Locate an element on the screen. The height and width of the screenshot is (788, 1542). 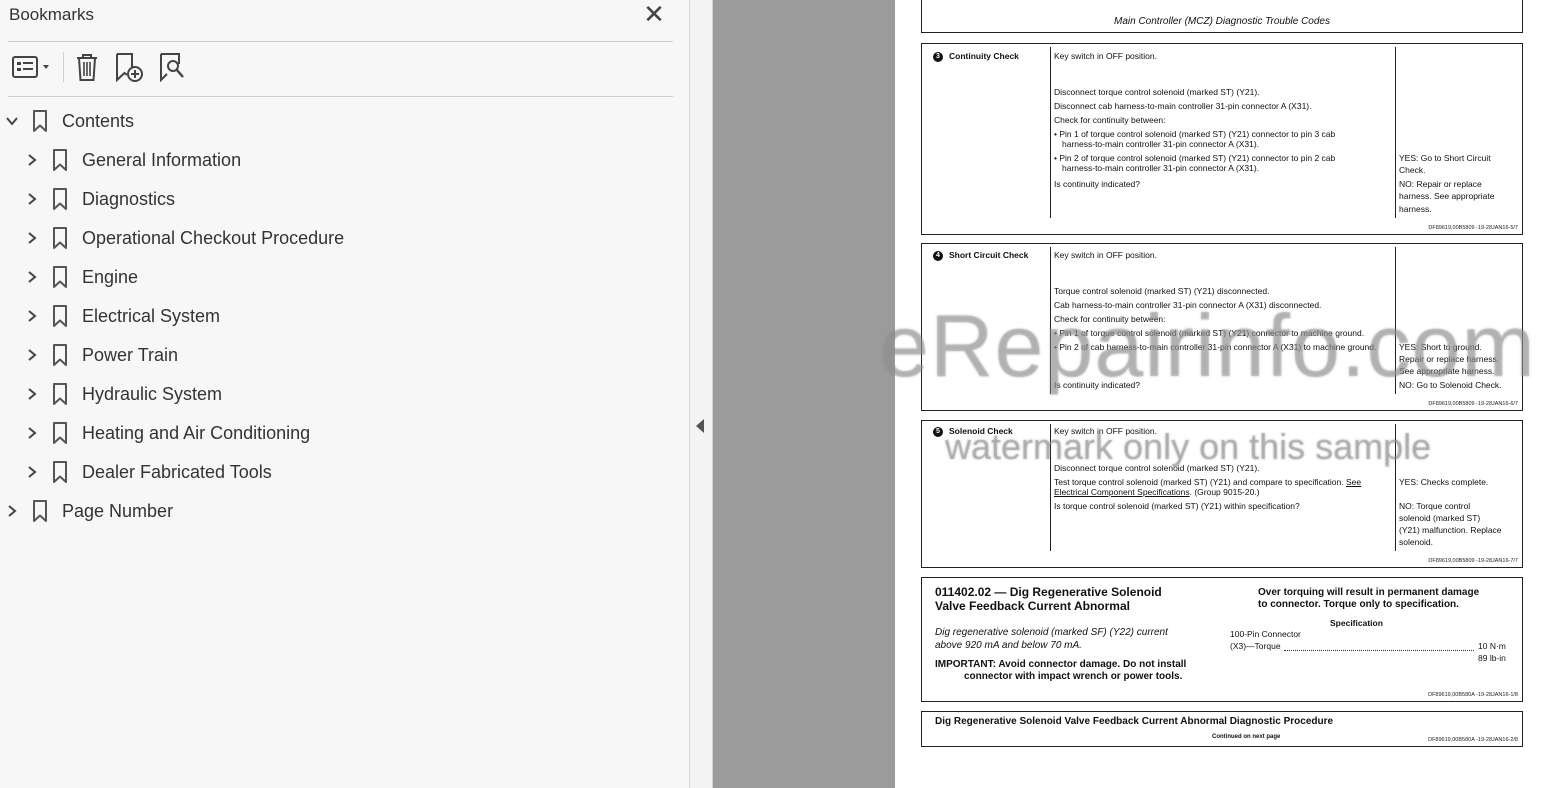
spec-title: Specification is located at coordinates (1356, 623).